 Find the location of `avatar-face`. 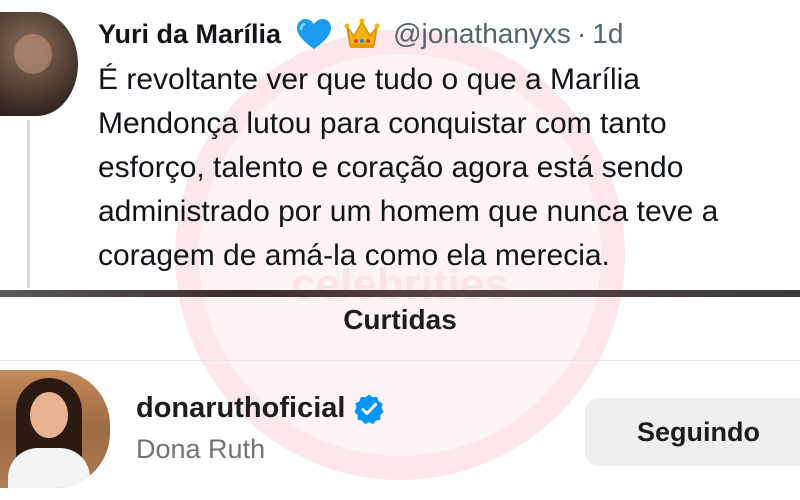

avatar-face is located at coordinates (49, 415).